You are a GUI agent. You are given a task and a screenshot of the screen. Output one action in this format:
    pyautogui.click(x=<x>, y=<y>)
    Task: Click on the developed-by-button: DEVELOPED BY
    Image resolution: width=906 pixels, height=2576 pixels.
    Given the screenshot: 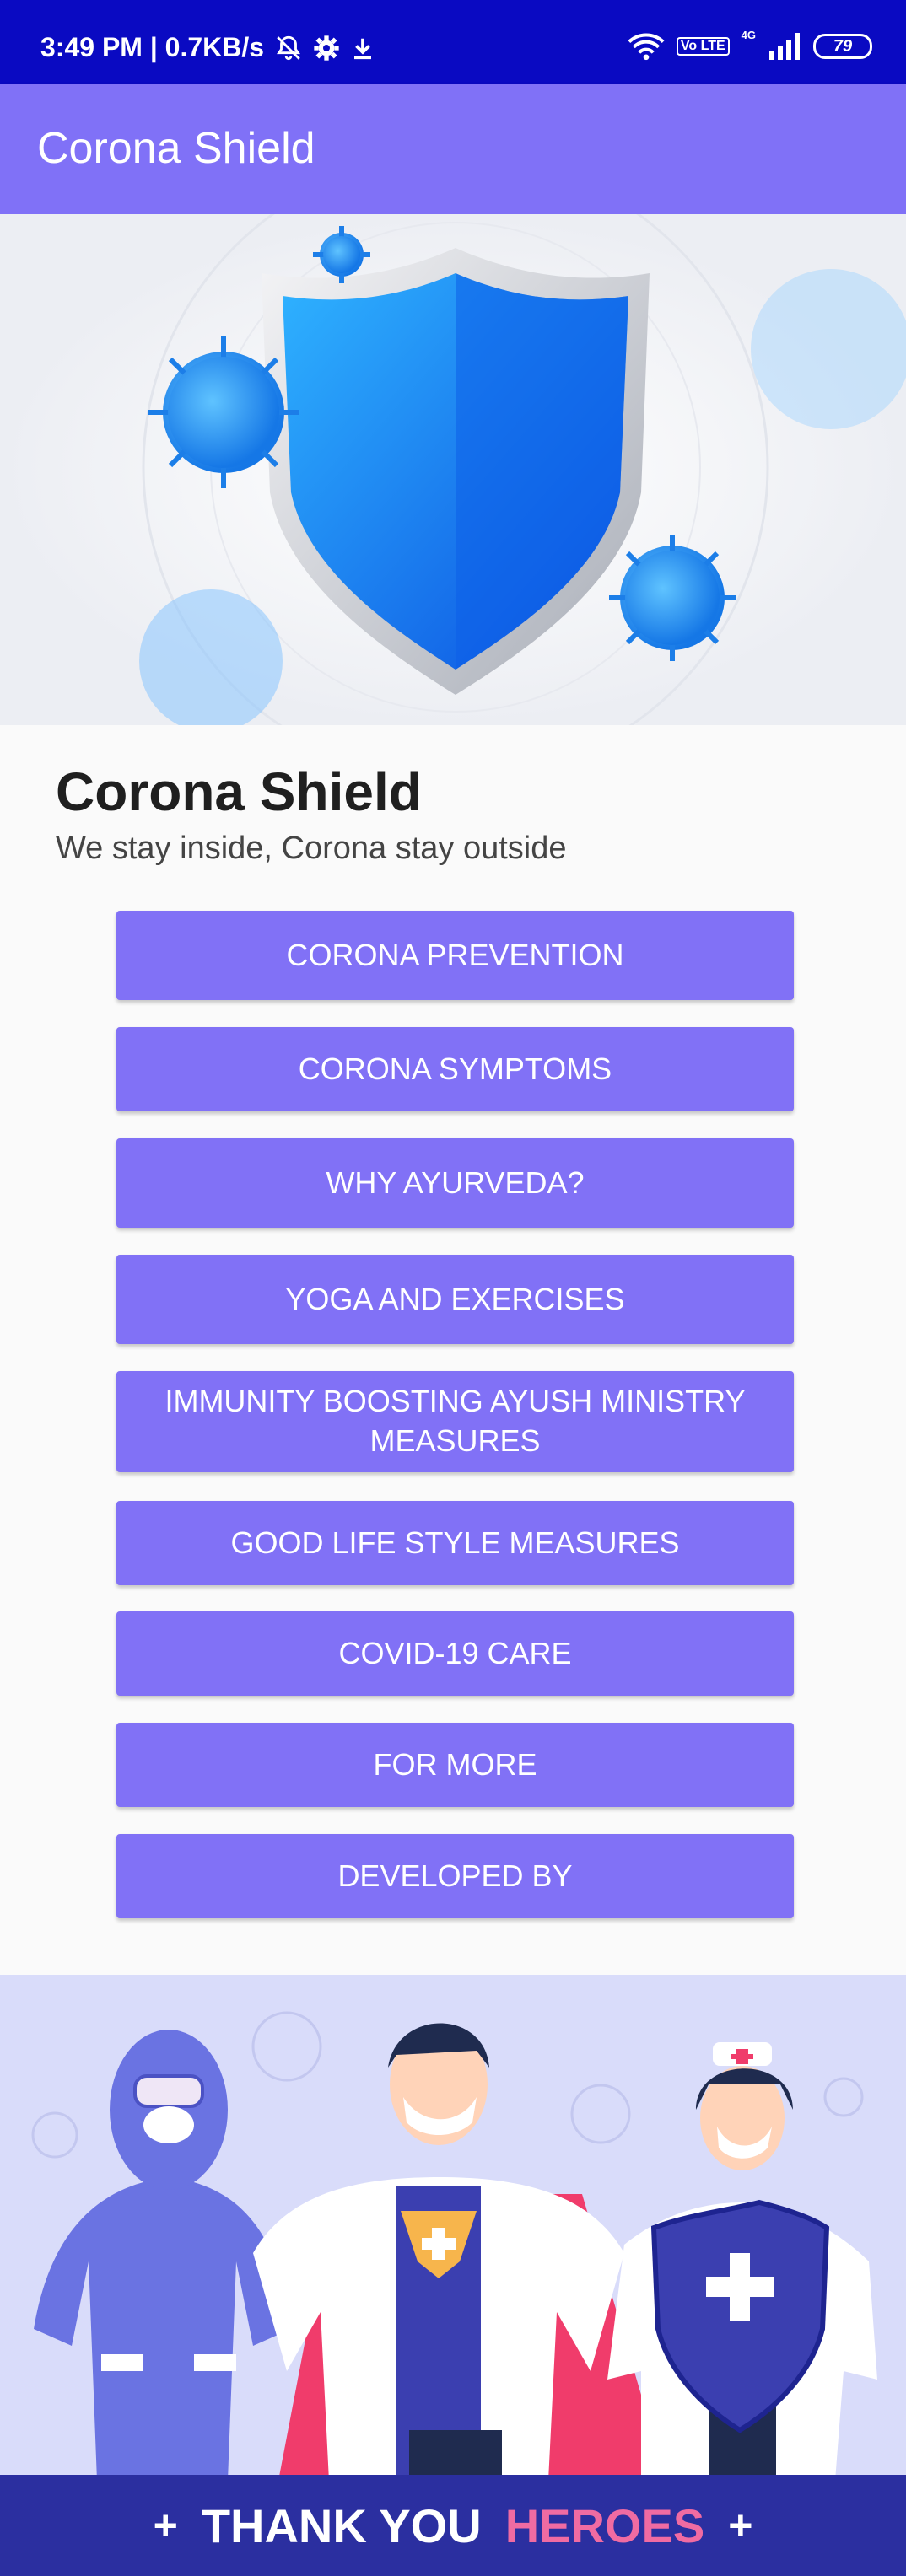 What is the action you would take?
    pyautogui.click(x=455, y=1876)
    